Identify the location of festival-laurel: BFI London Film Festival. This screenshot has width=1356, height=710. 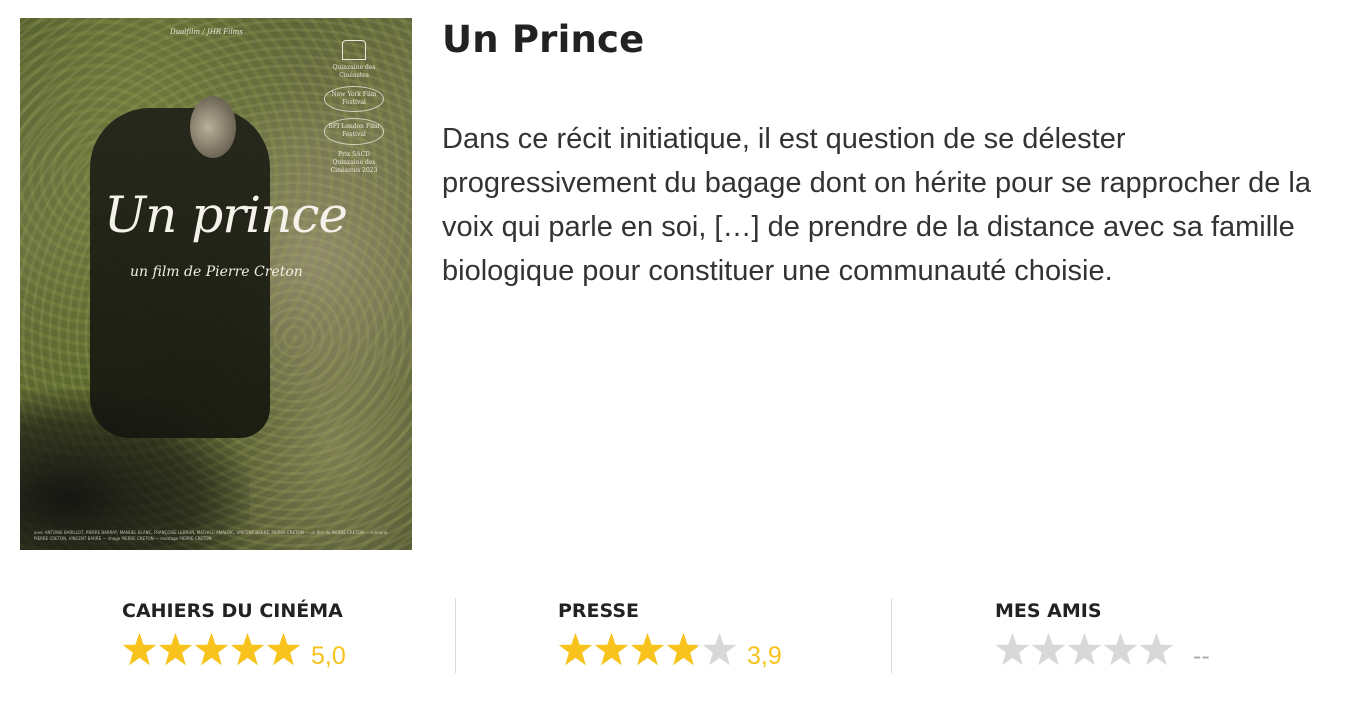
(354, 131).